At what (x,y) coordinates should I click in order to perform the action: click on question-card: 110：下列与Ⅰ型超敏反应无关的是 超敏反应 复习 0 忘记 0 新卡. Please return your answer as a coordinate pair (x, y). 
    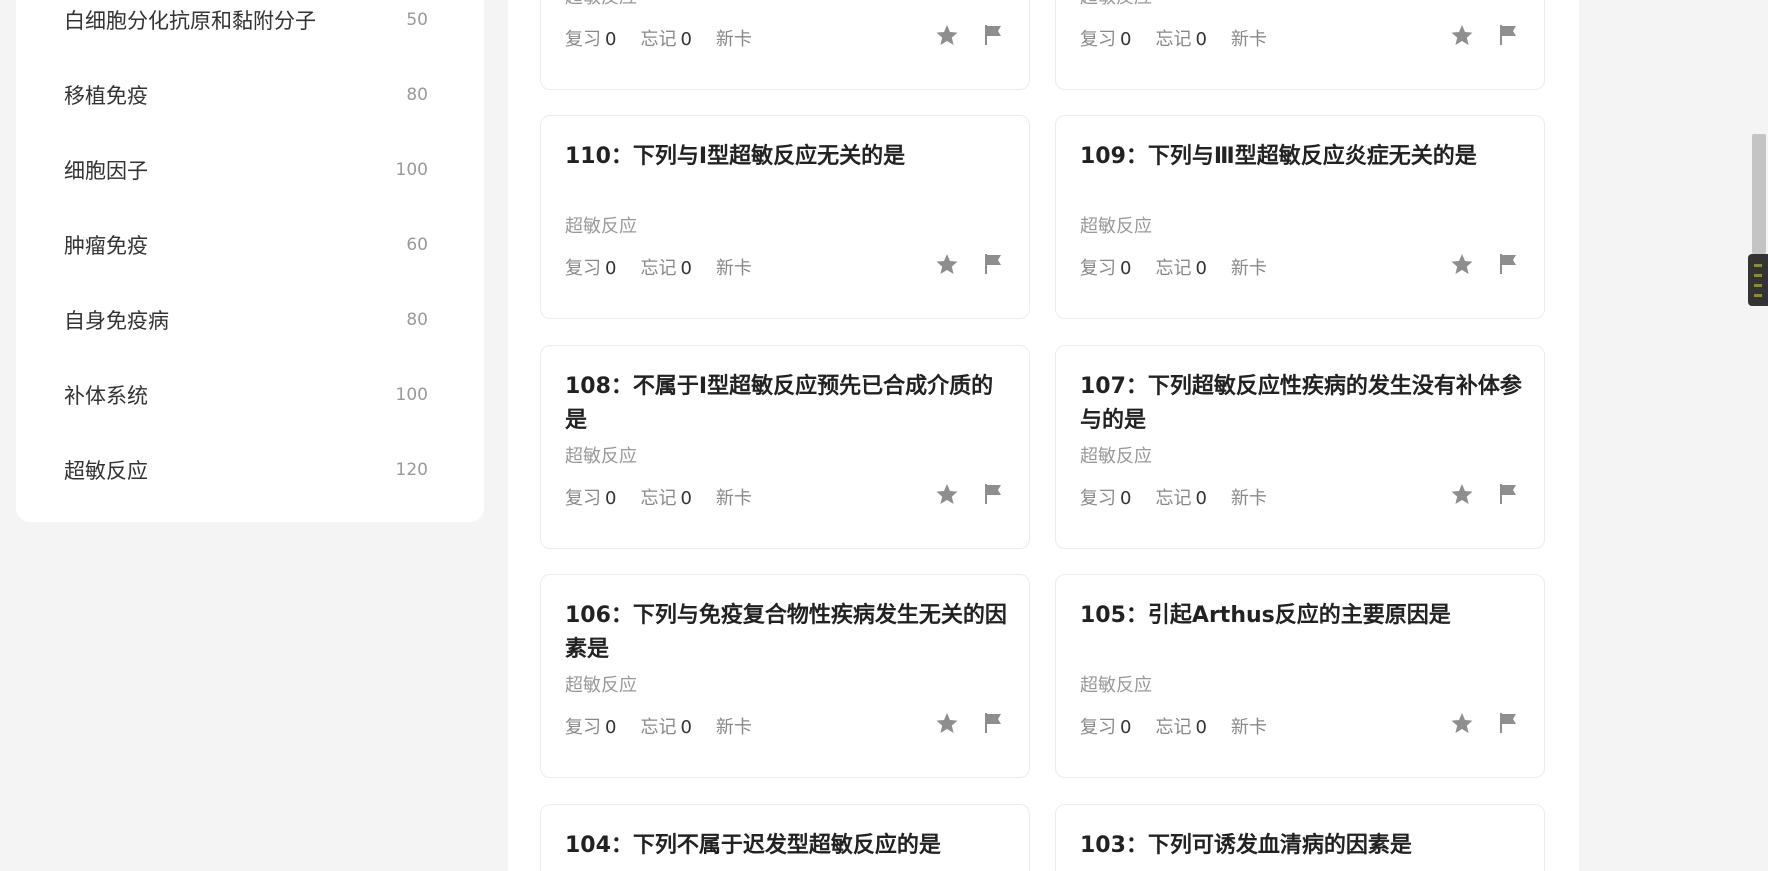
    Looking at the image, I should click on (785, 217).